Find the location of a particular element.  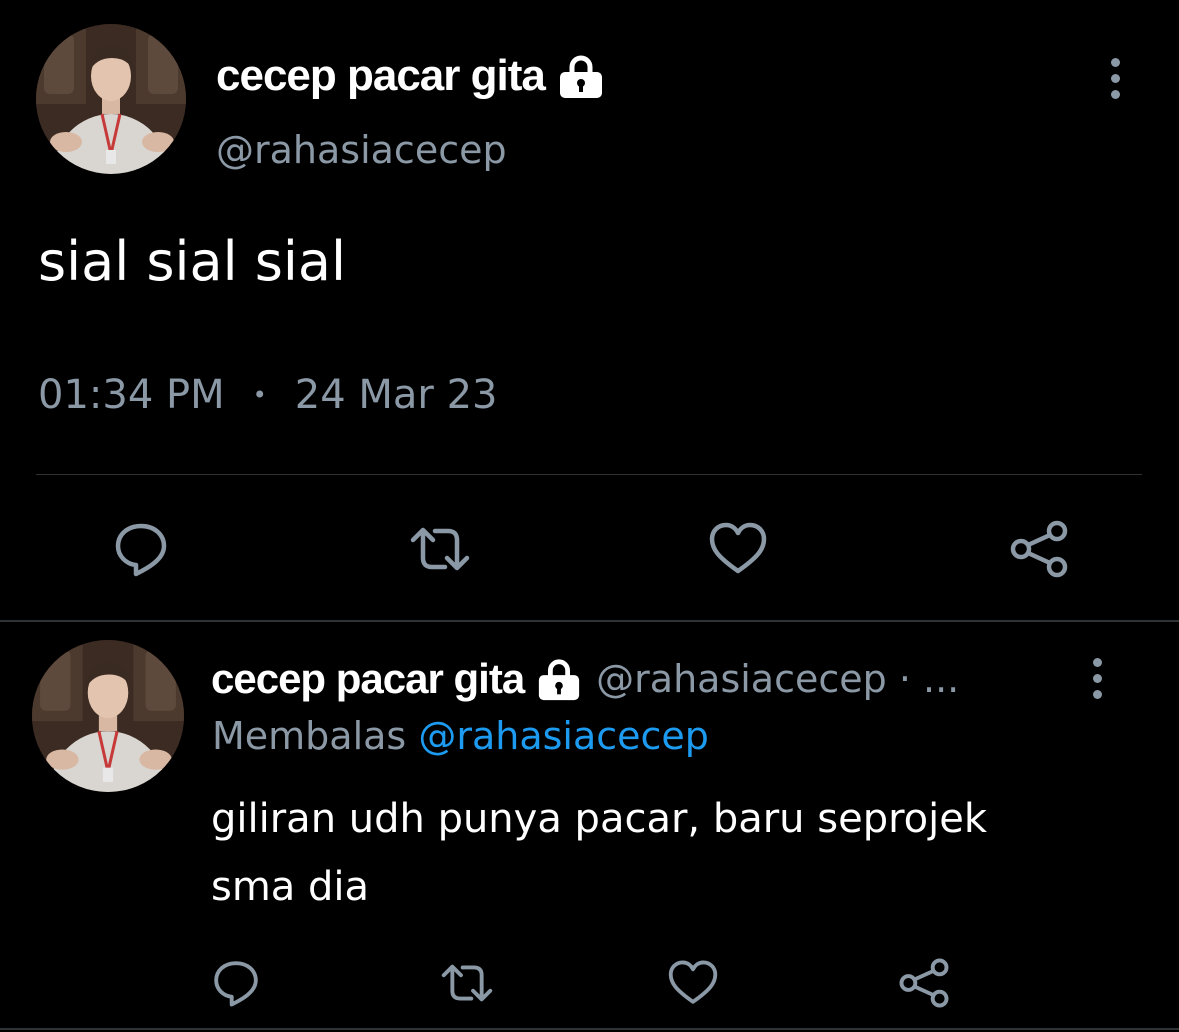

bottom-divider is located at coordinates (589, 1029).